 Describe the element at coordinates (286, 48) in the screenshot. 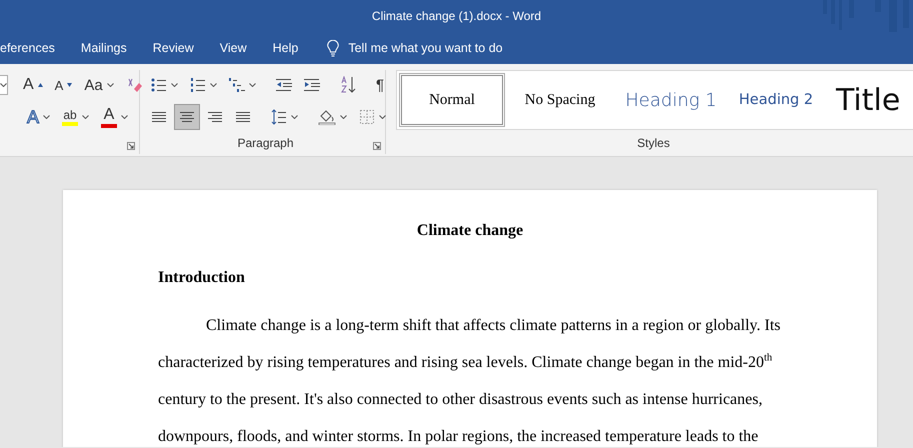

I see `ribbon-tab: Help` at that location.